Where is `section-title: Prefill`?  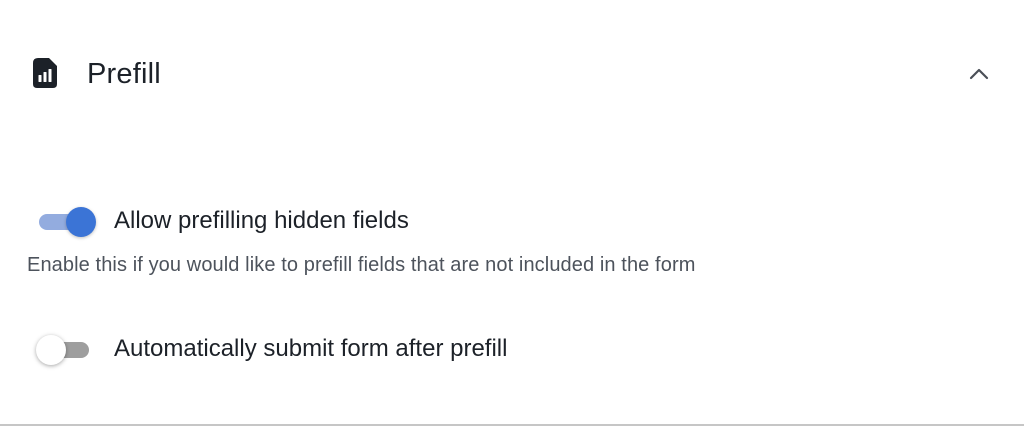 section-title: Prefill is located at coordinates (124, 74).